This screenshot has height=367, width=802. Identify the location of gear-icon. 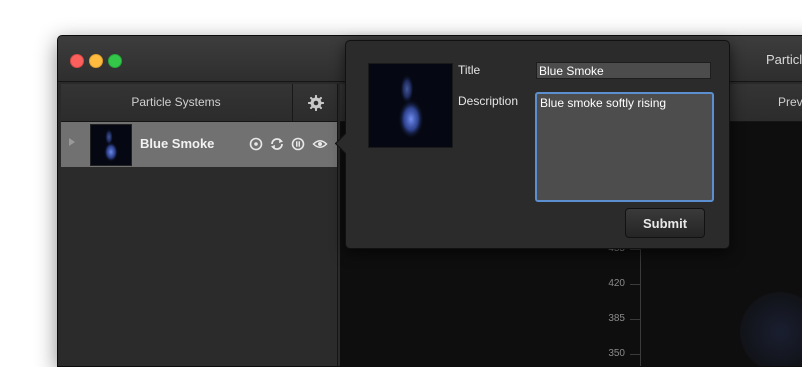
(315, 102).